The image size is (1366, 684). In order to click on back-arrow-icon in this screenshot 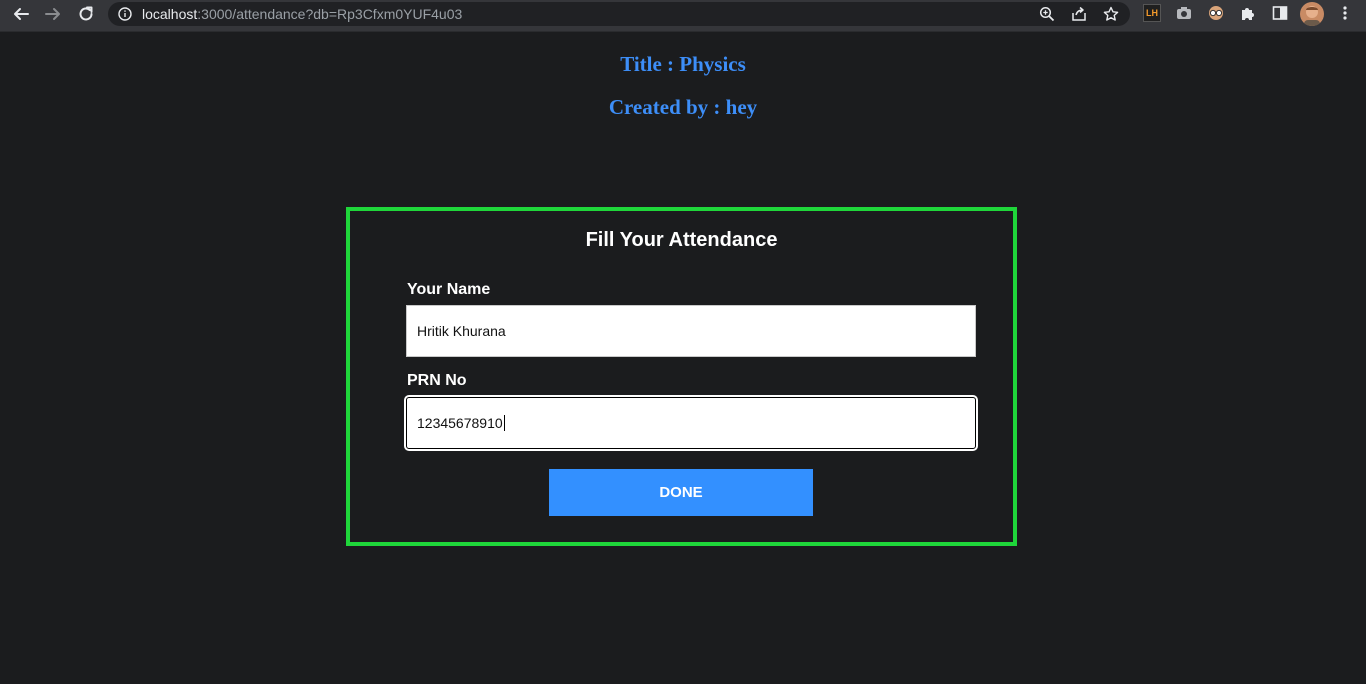, I will do `click(21, 14)`.